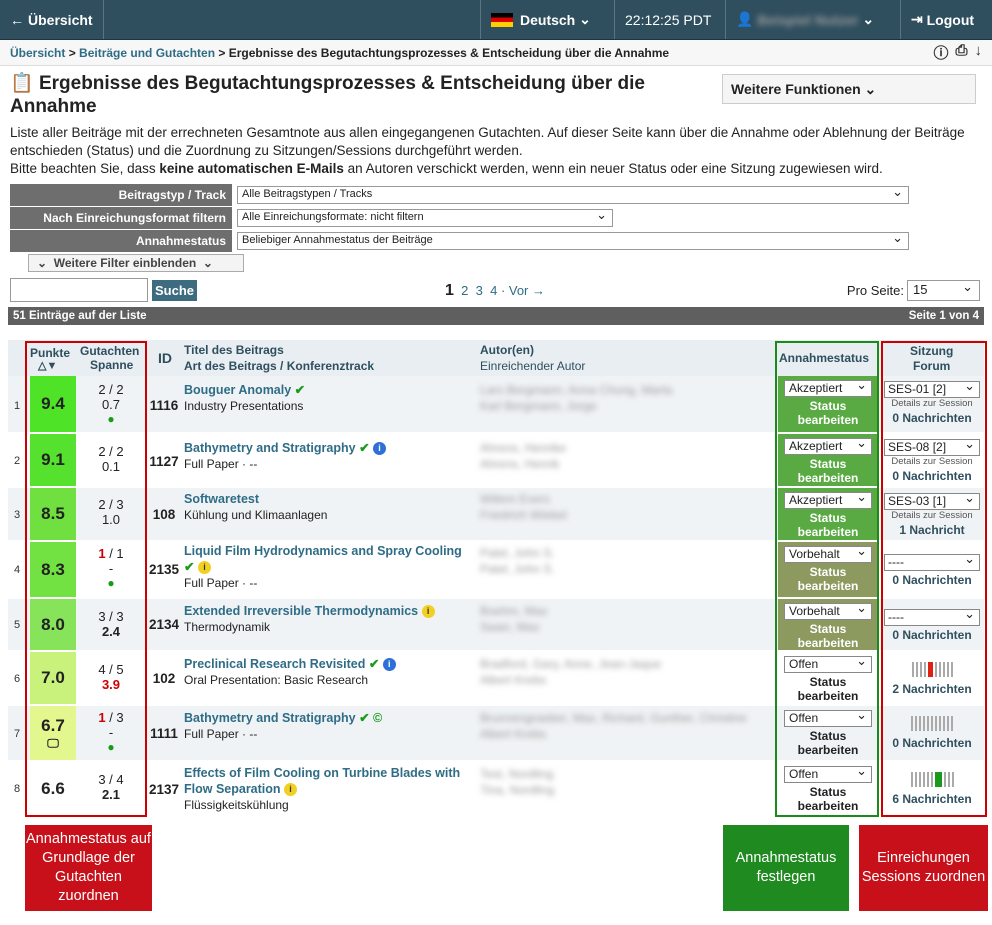 The width and height of the screenshot is (992, 925). I want to click on search-button: Suche, so click(174, 290).